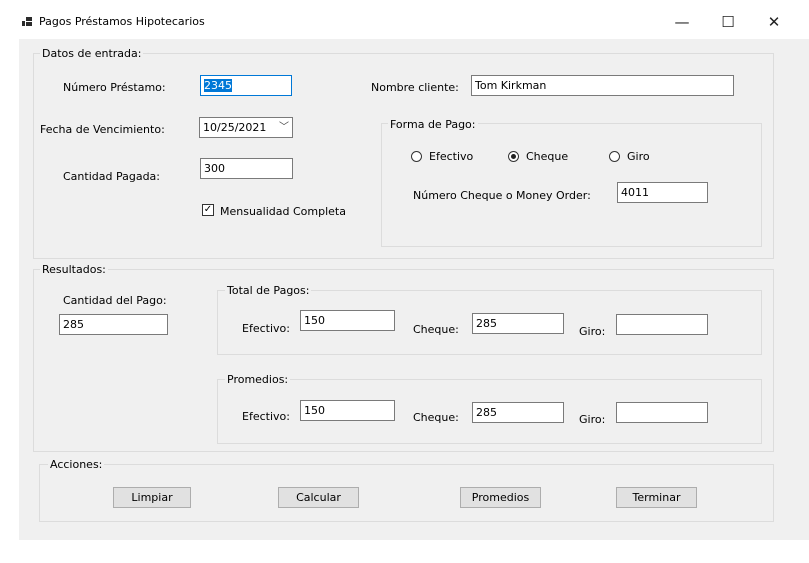  I want to click on close-button: ✕, so click(774, 22).